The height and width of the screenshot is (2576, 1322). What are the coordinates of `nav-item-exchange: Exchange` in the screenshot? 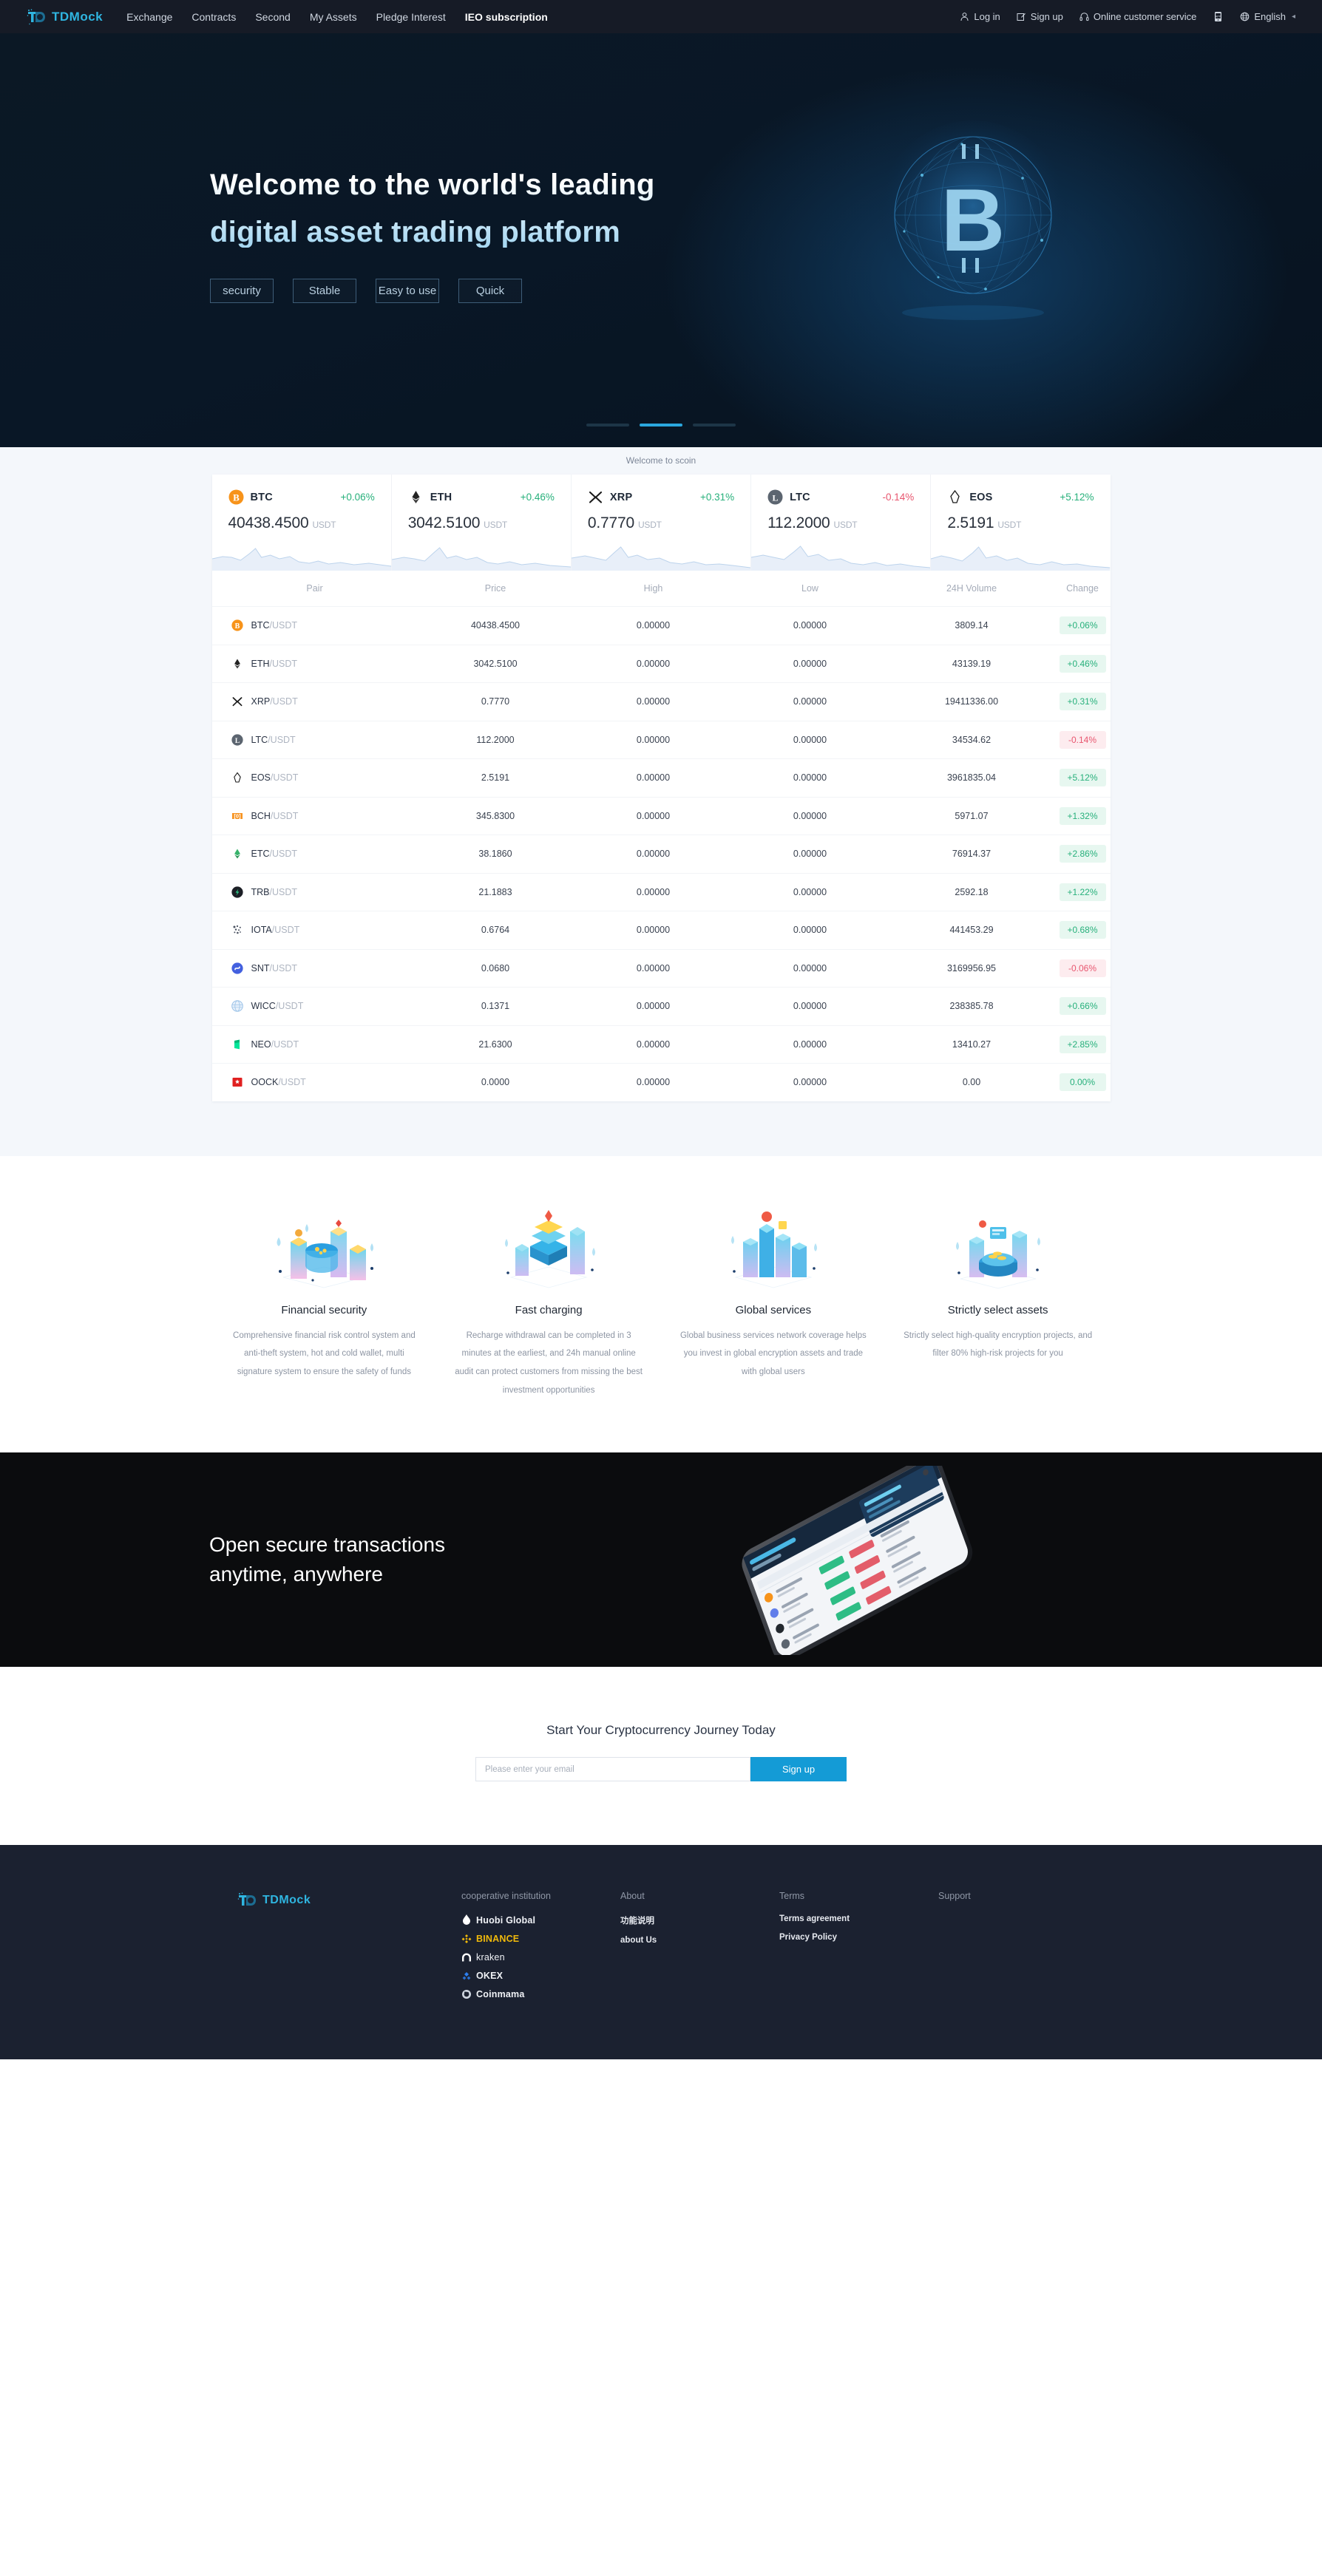 It's located at (149, 17).